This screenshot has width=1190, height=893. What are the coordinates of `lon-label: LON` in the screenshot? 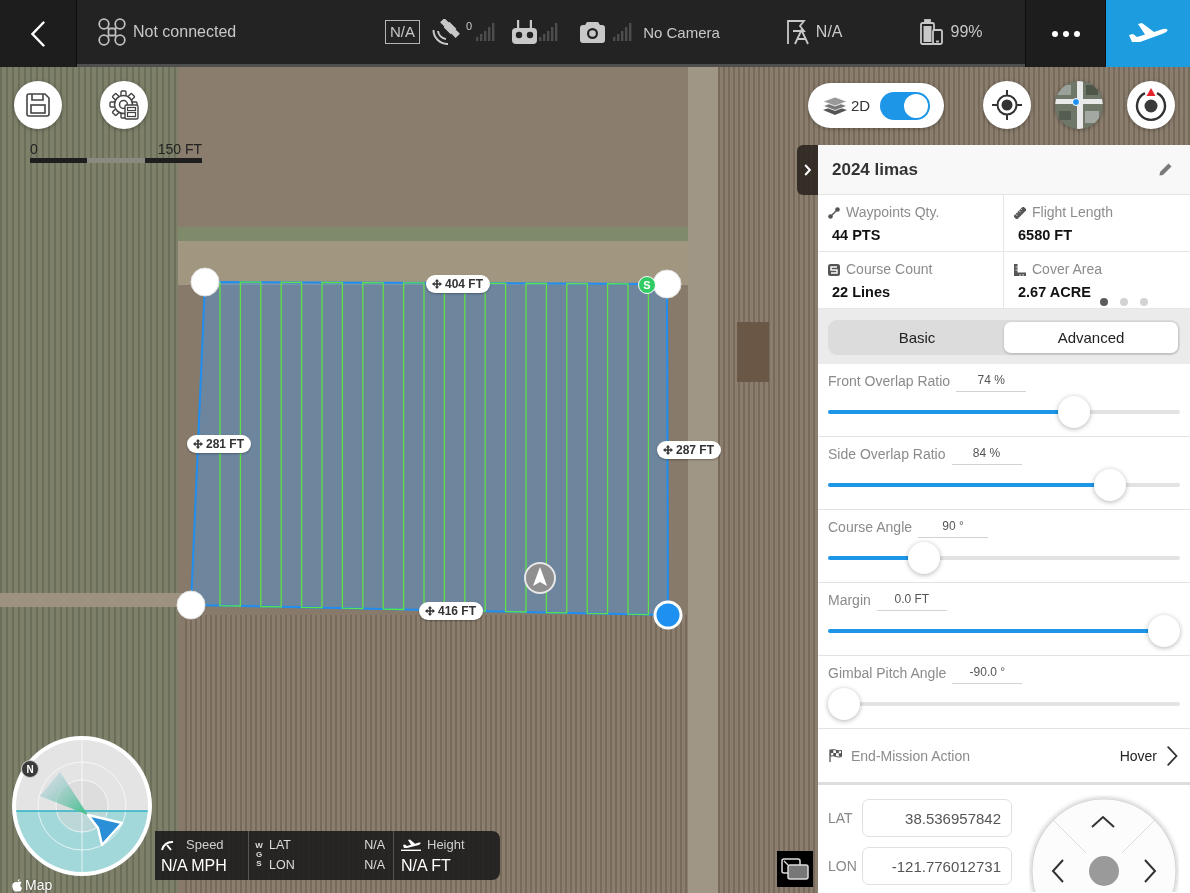 It's located at (282, 865).